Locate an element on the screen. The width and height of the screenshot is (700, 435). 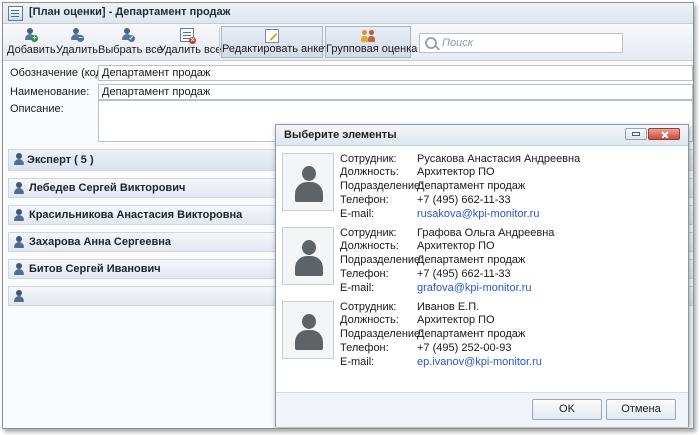
cancel-button: Отмена is located at coordinates (641, 409).